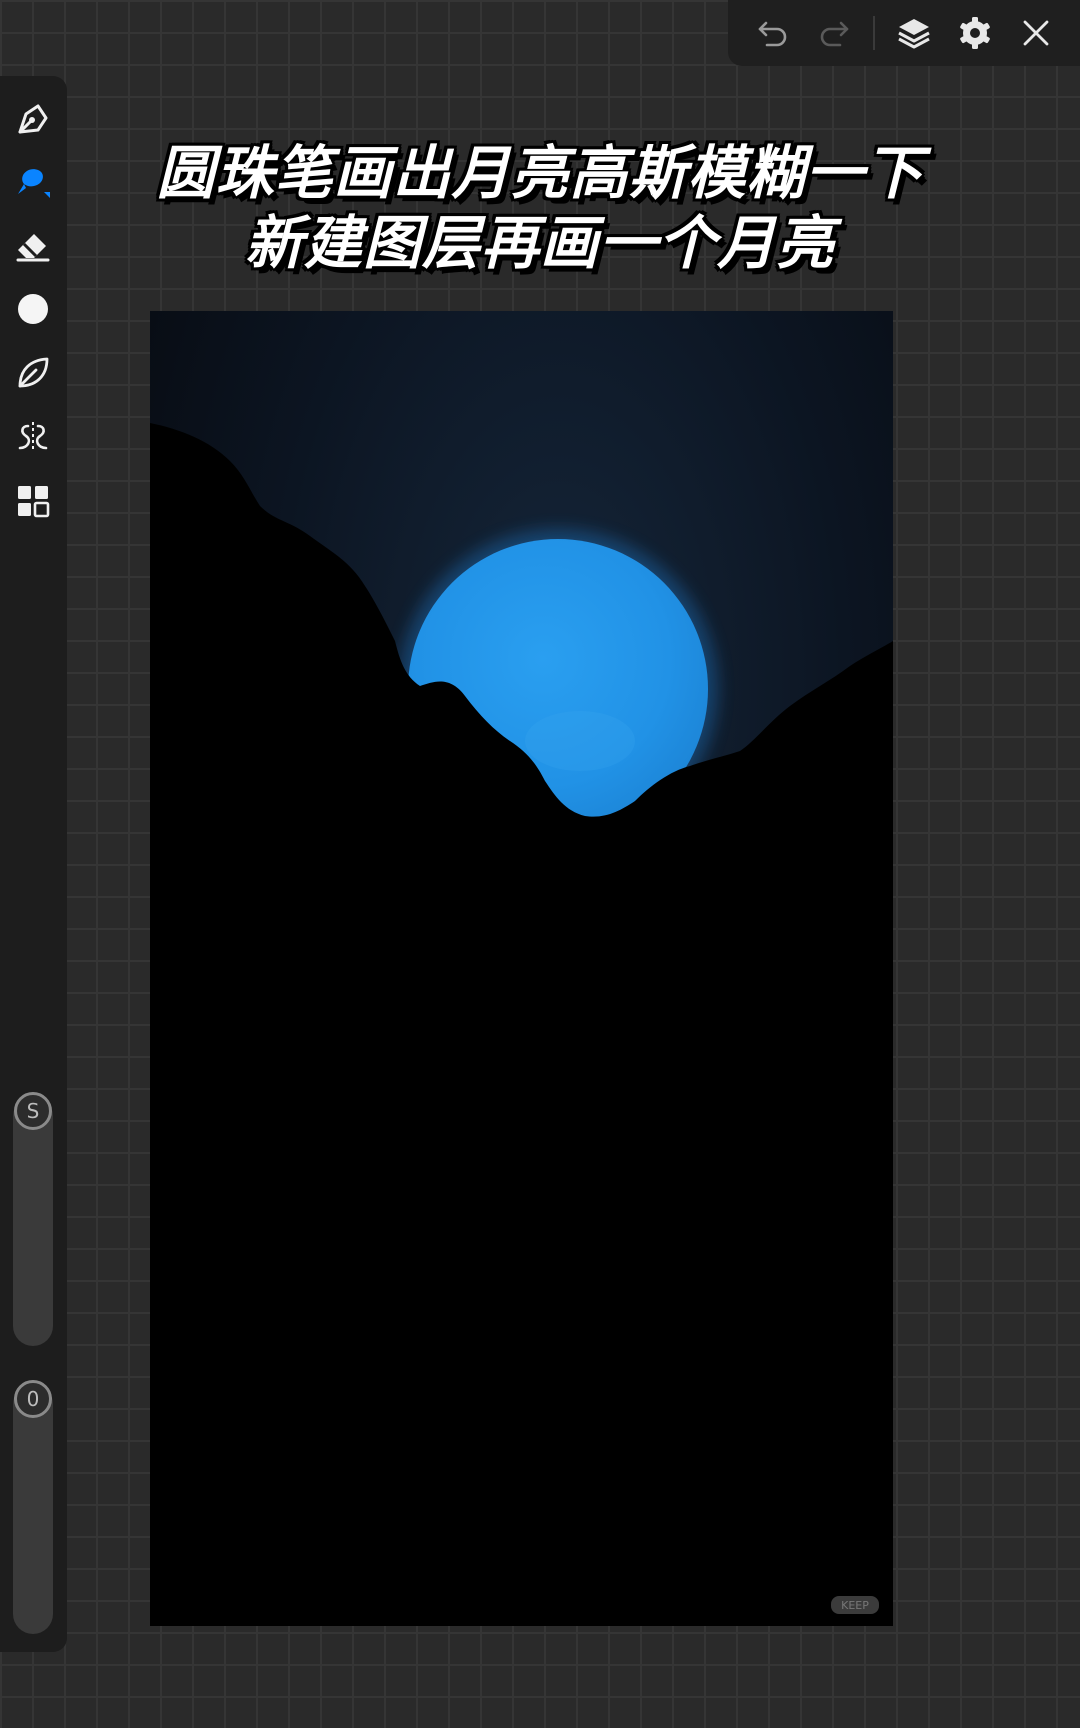  I want to click on settings-icon, so click(974, 33).